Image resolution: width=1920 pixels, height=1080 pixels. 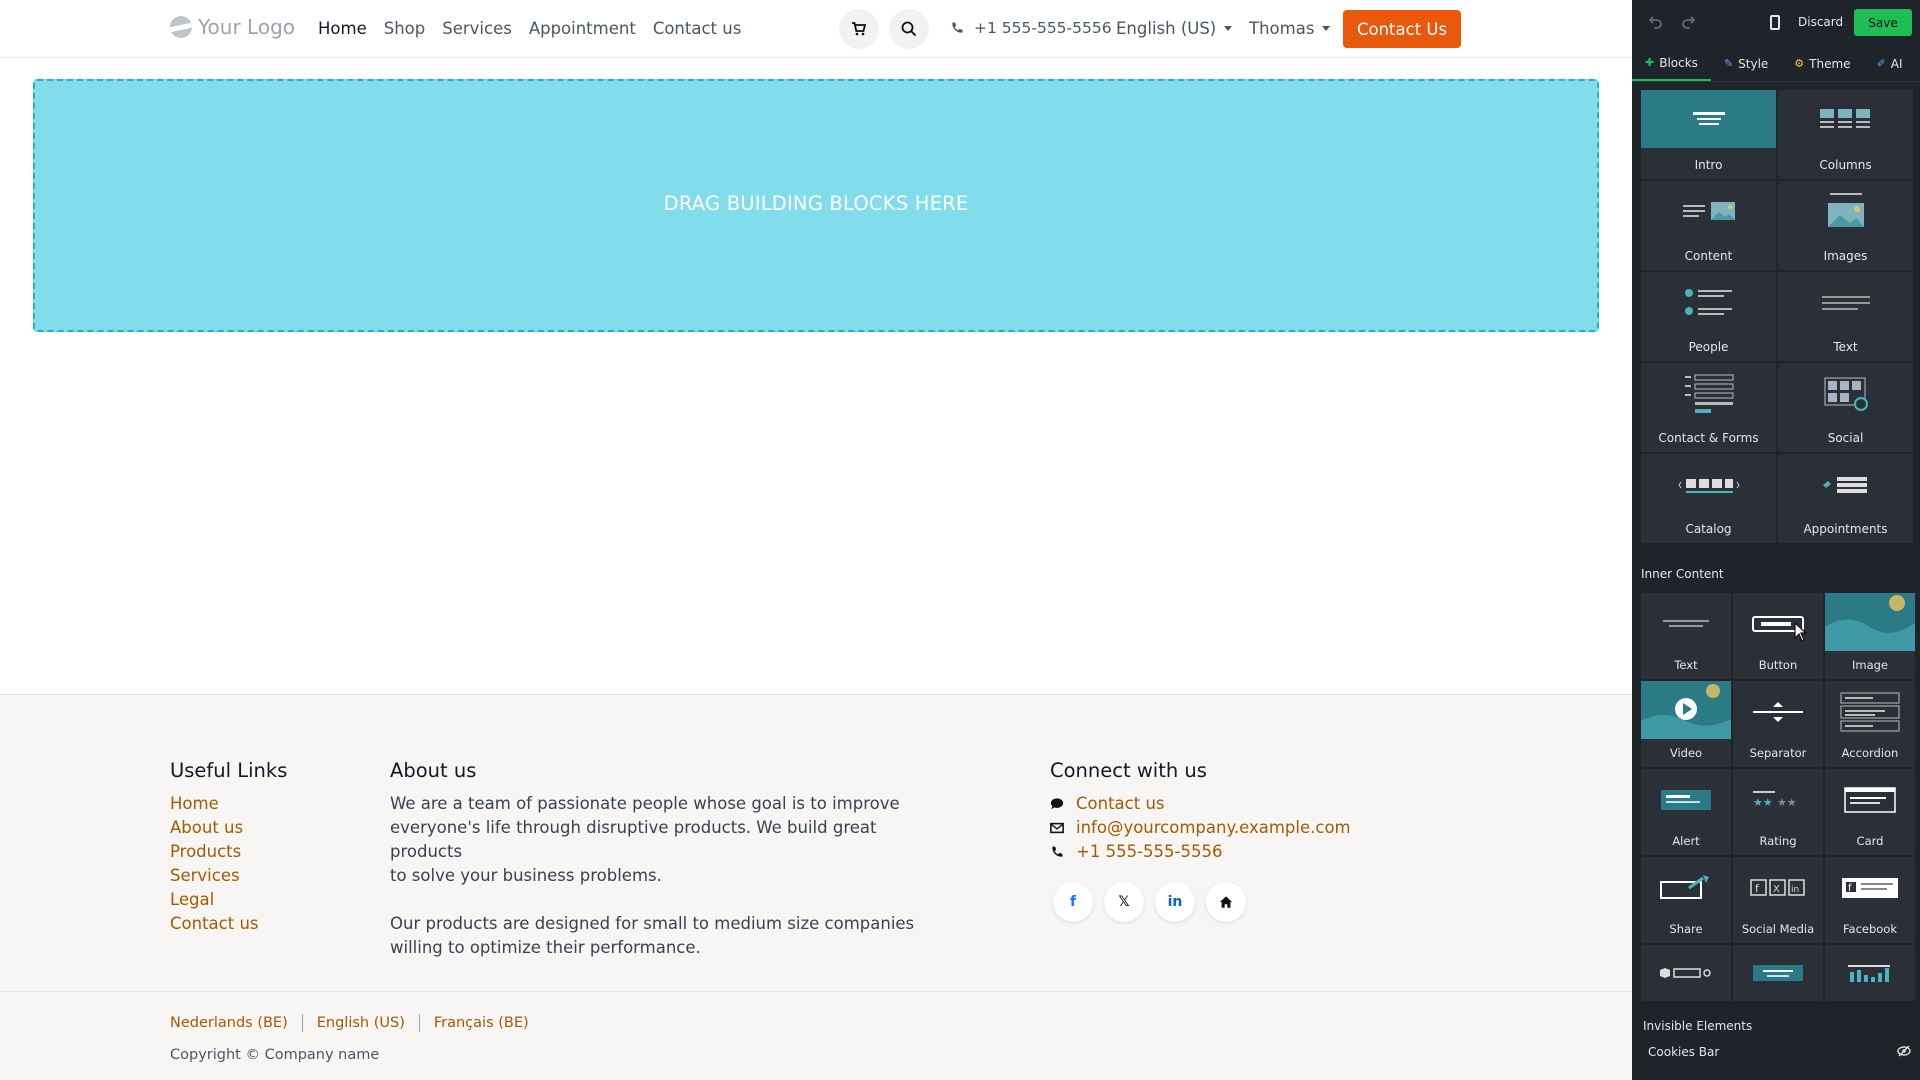 What do you see at coordinates (1402, 29) in the screenshot?
I see `header-contact-button: Contact Us` at bounding box center [1402, 29].